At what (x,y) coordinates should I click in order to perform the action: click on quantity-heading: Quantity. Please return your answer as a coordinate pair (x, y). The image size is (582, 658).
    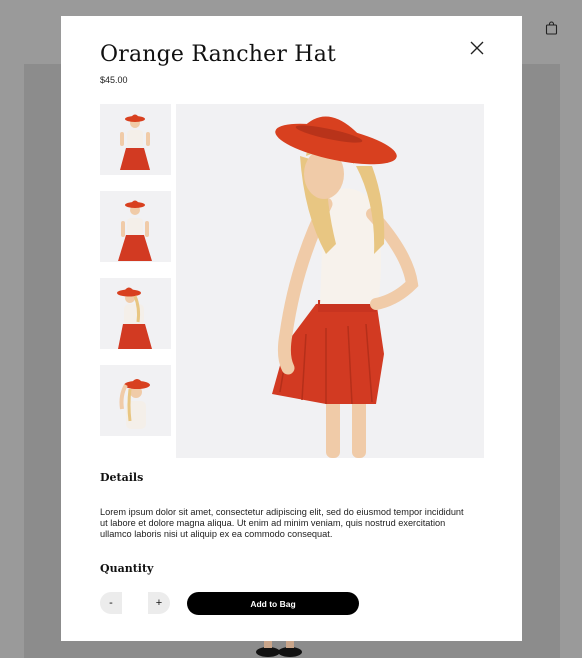
    Looking at the image, I should click on (127, 568).